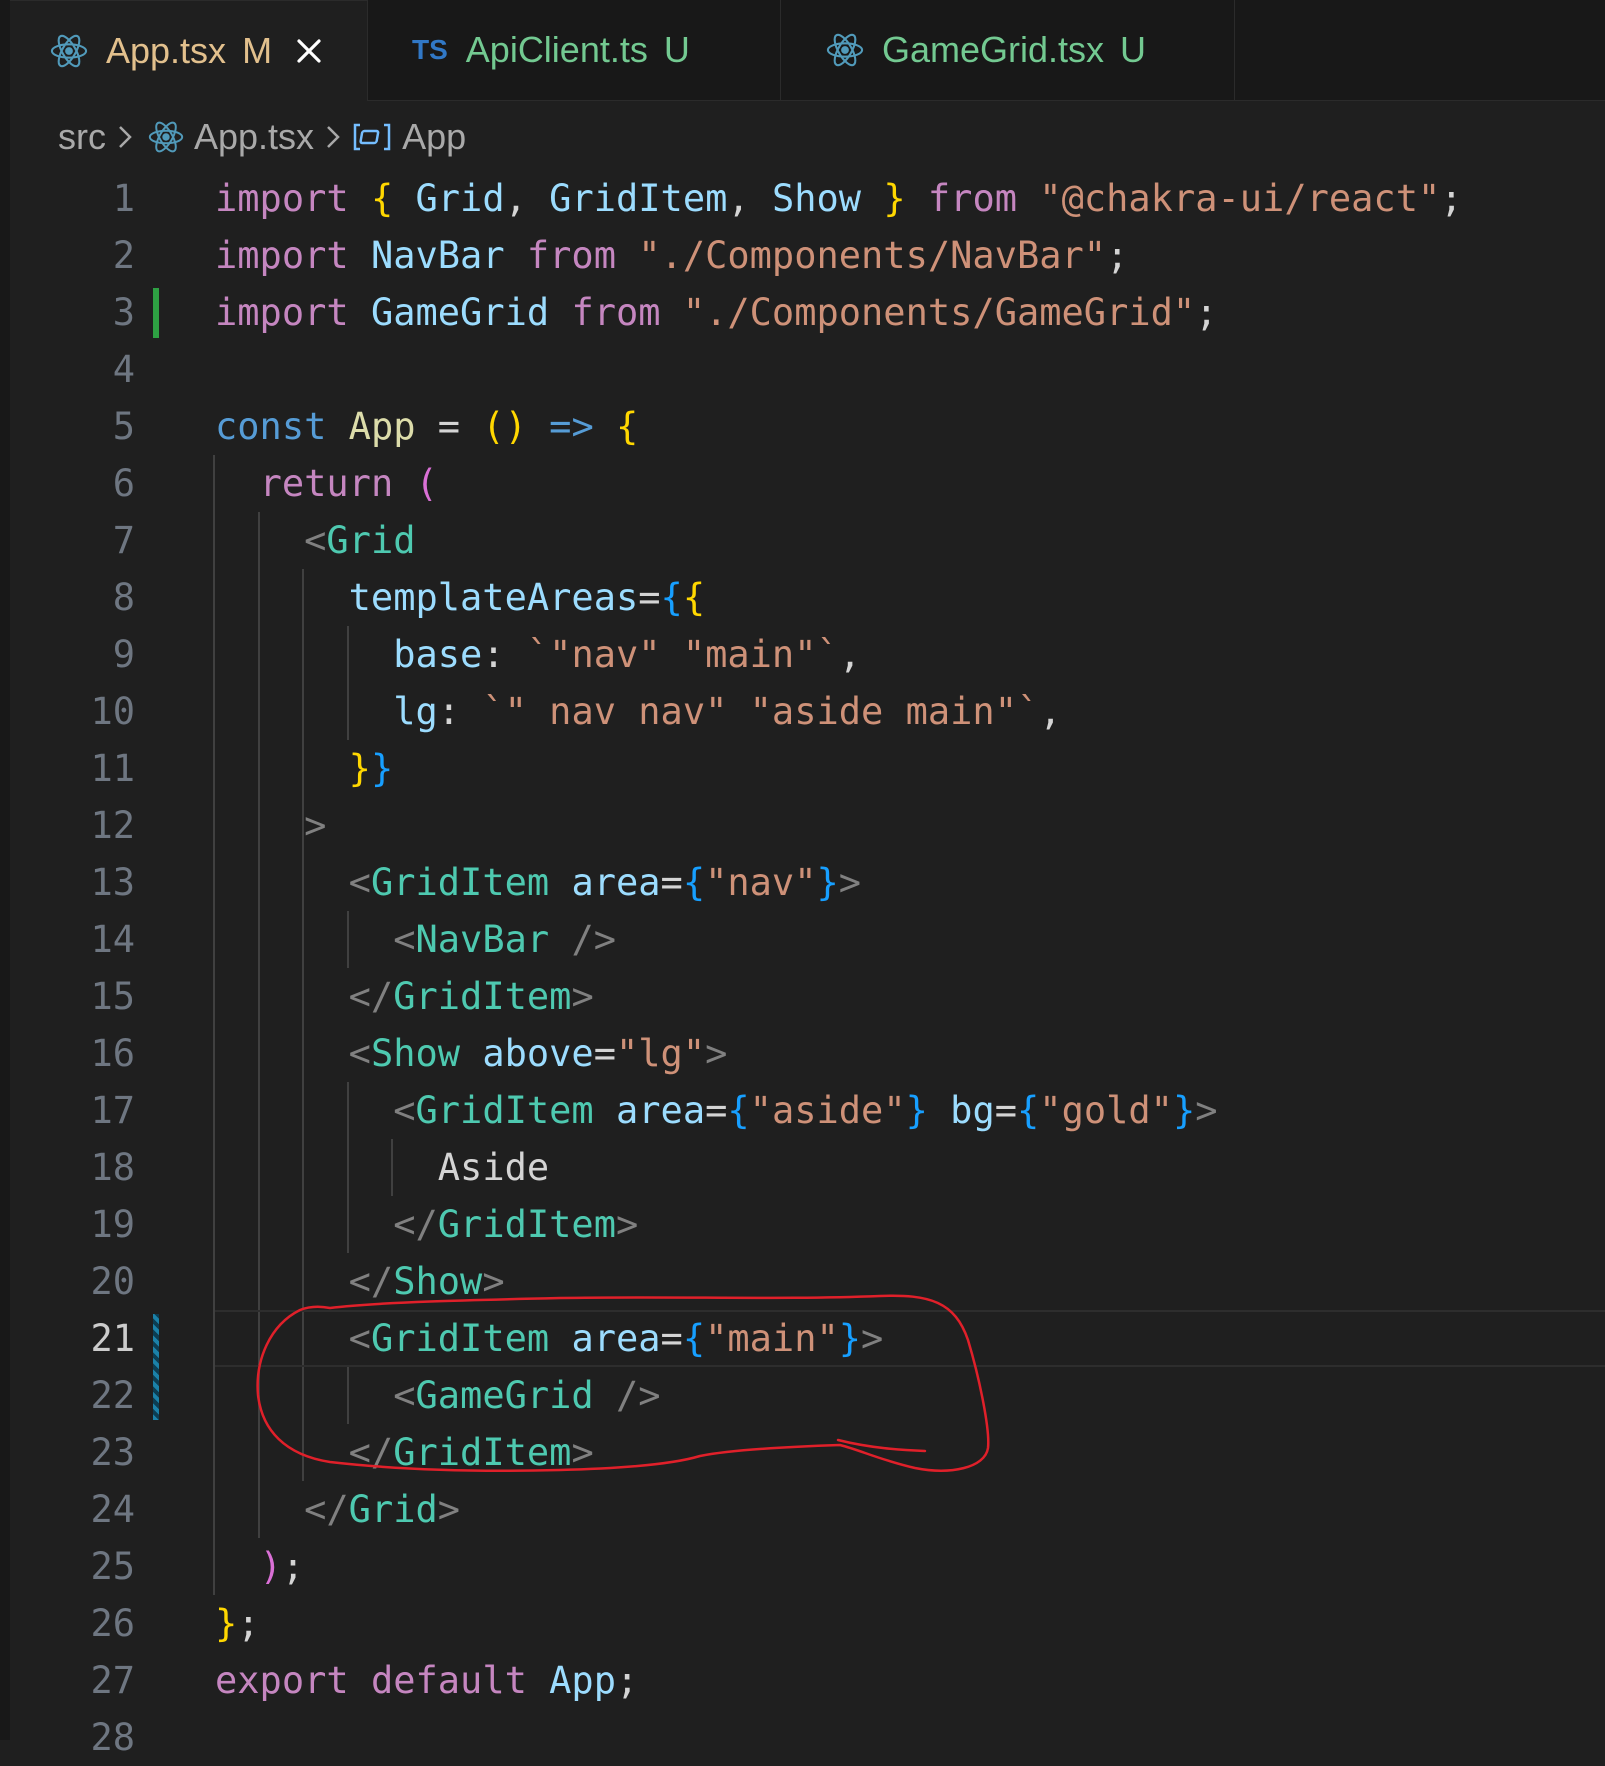  Describe the element at coordinates (112, 1452) in the screenshot. I see `line-number: 23` at that location.